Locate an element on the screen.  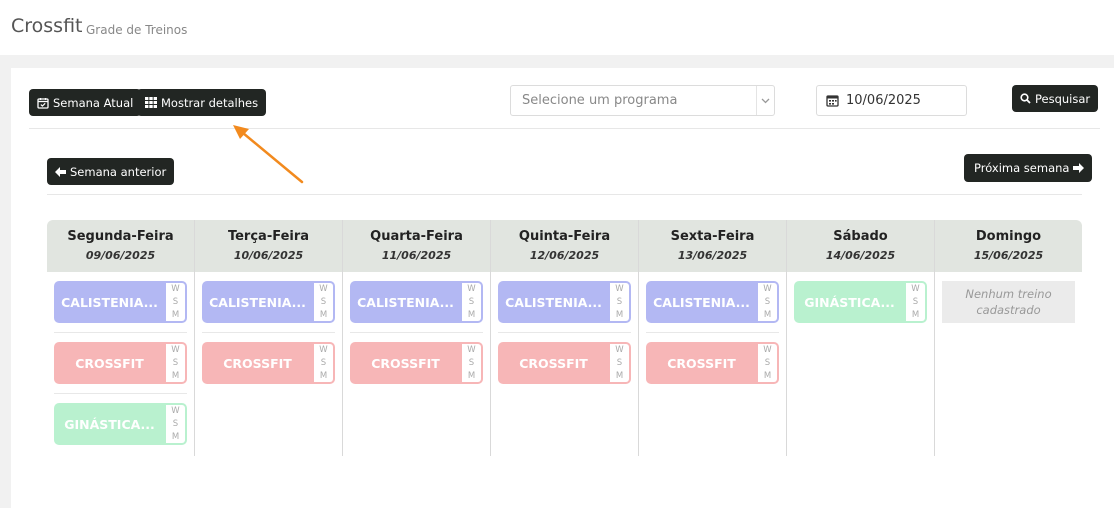
chevron-down-icon is located at coordinates (765, 100).